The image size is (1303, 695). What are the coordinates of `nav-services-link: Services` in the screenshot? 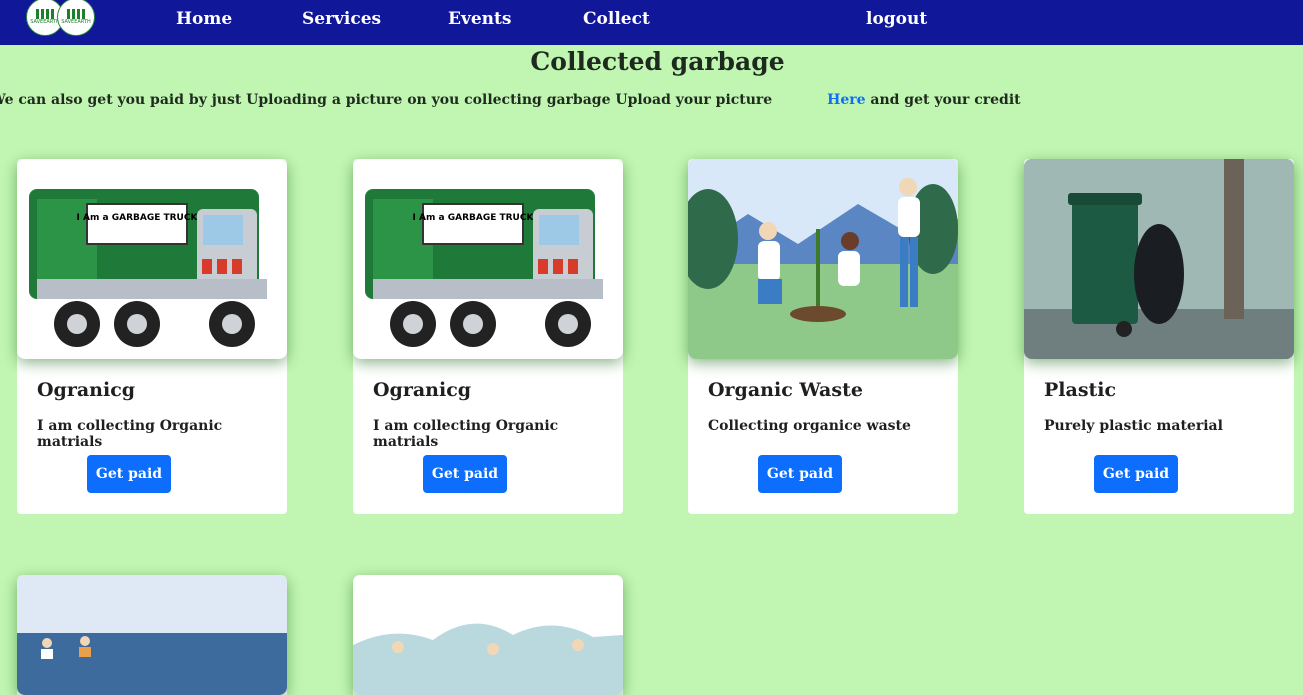 It's located at (341, 19).